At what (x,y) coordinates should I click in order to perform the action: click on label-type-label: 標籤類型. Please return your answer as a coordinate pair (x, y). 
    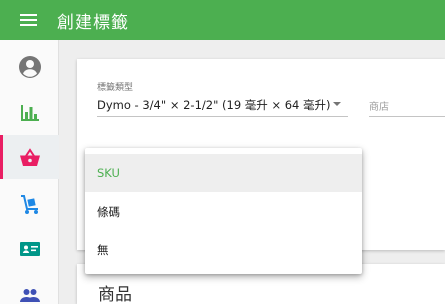
    Looking at the image, I should click on (115, 88).